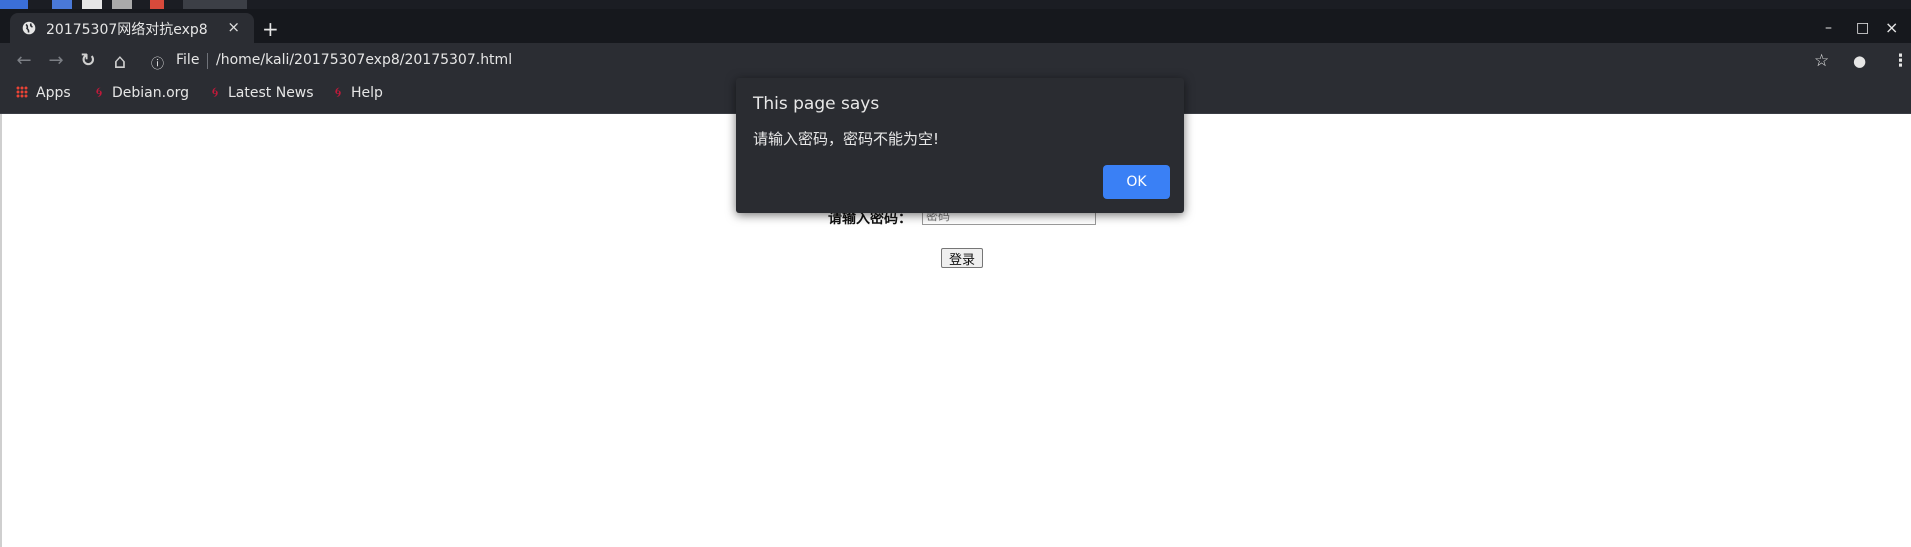 The width and height of the screenshot is (1911, 547). I want to click on bookmark-debian: 🌀︎ Debian.org, so click(140, 93).